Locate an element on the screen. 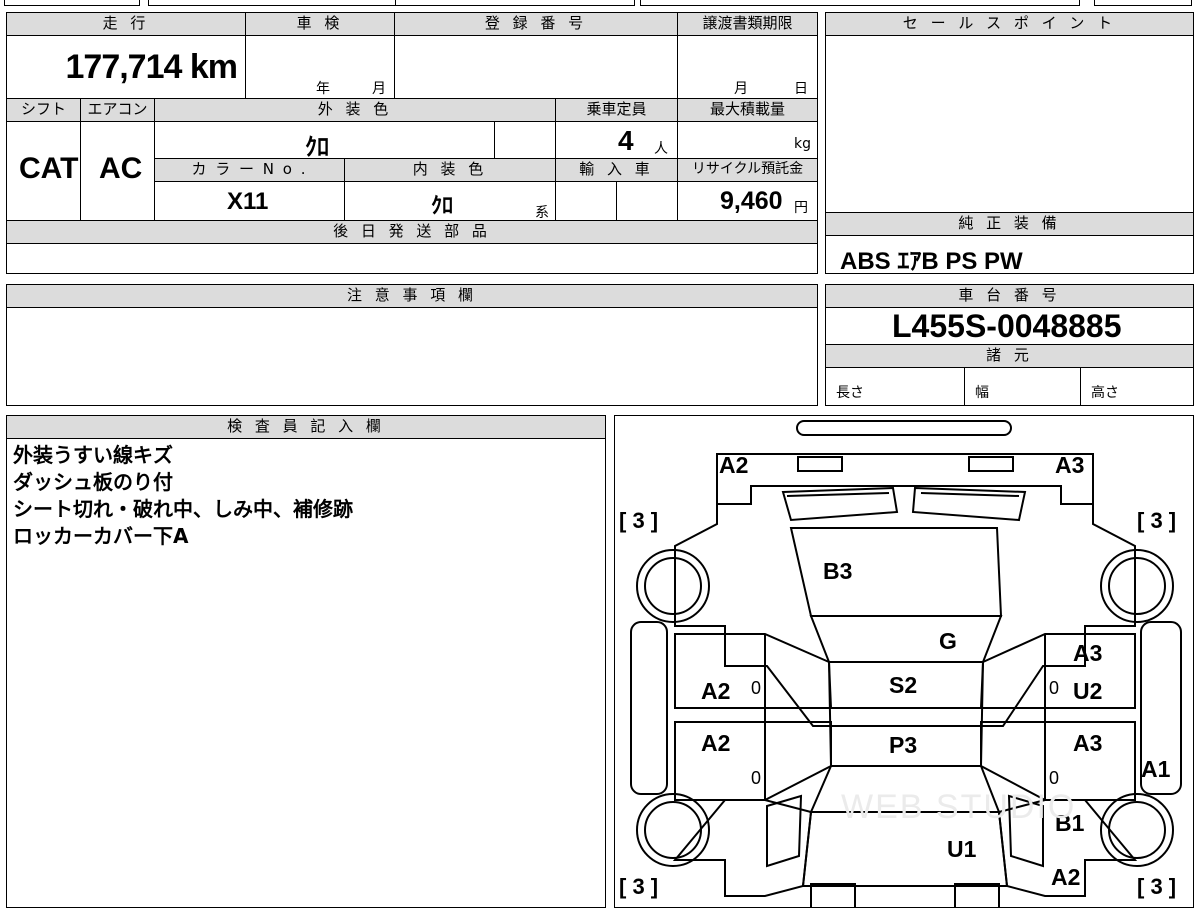  mark-hood: B3 is located at coordinates (838, 571).